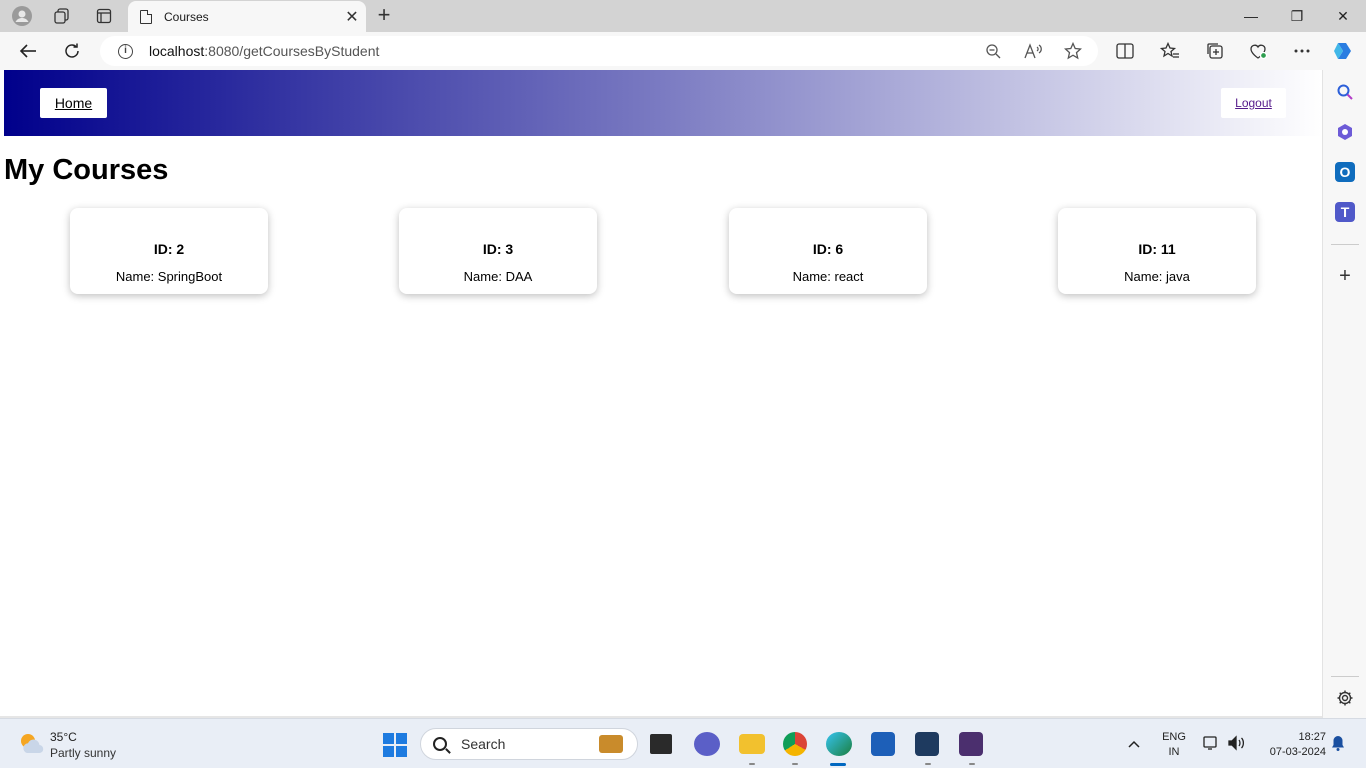 The image size is (1366, 768). Describe the element at coordinates (1345, 132) in the screenshot. I see `copilot-apps-icon` at that location.